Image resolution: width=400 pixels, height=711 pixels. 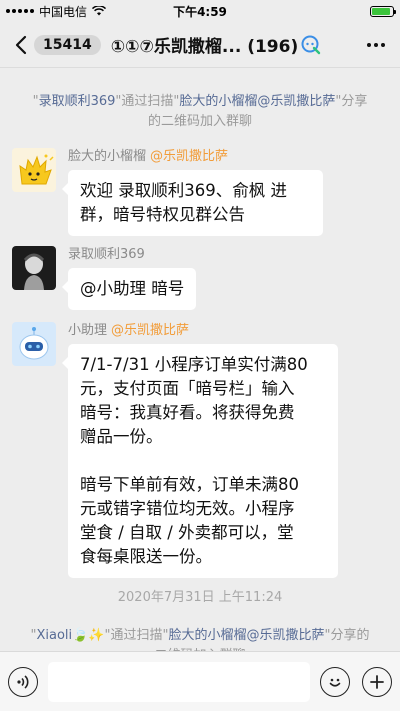 I want to click on unread-count-badge: 15414, so click(x=67, y=44).